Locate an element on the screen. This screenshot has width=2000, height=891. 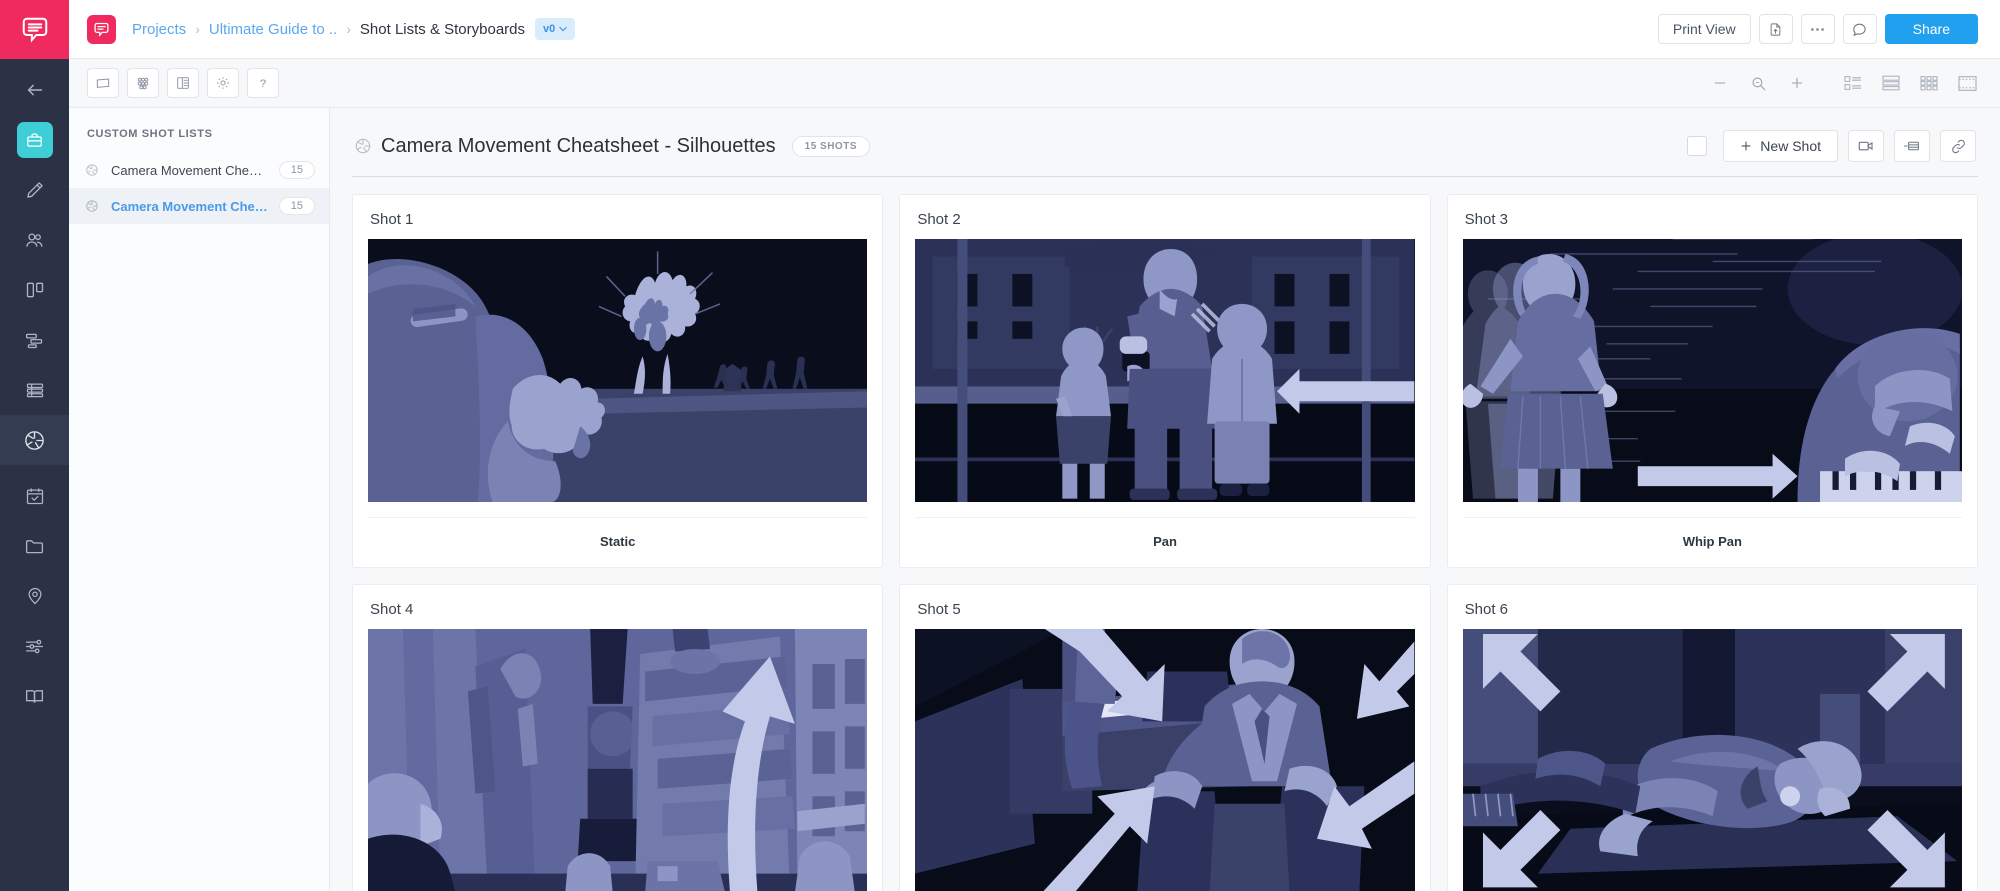
ellipsis-icon is located at coordinates (1818, 29).